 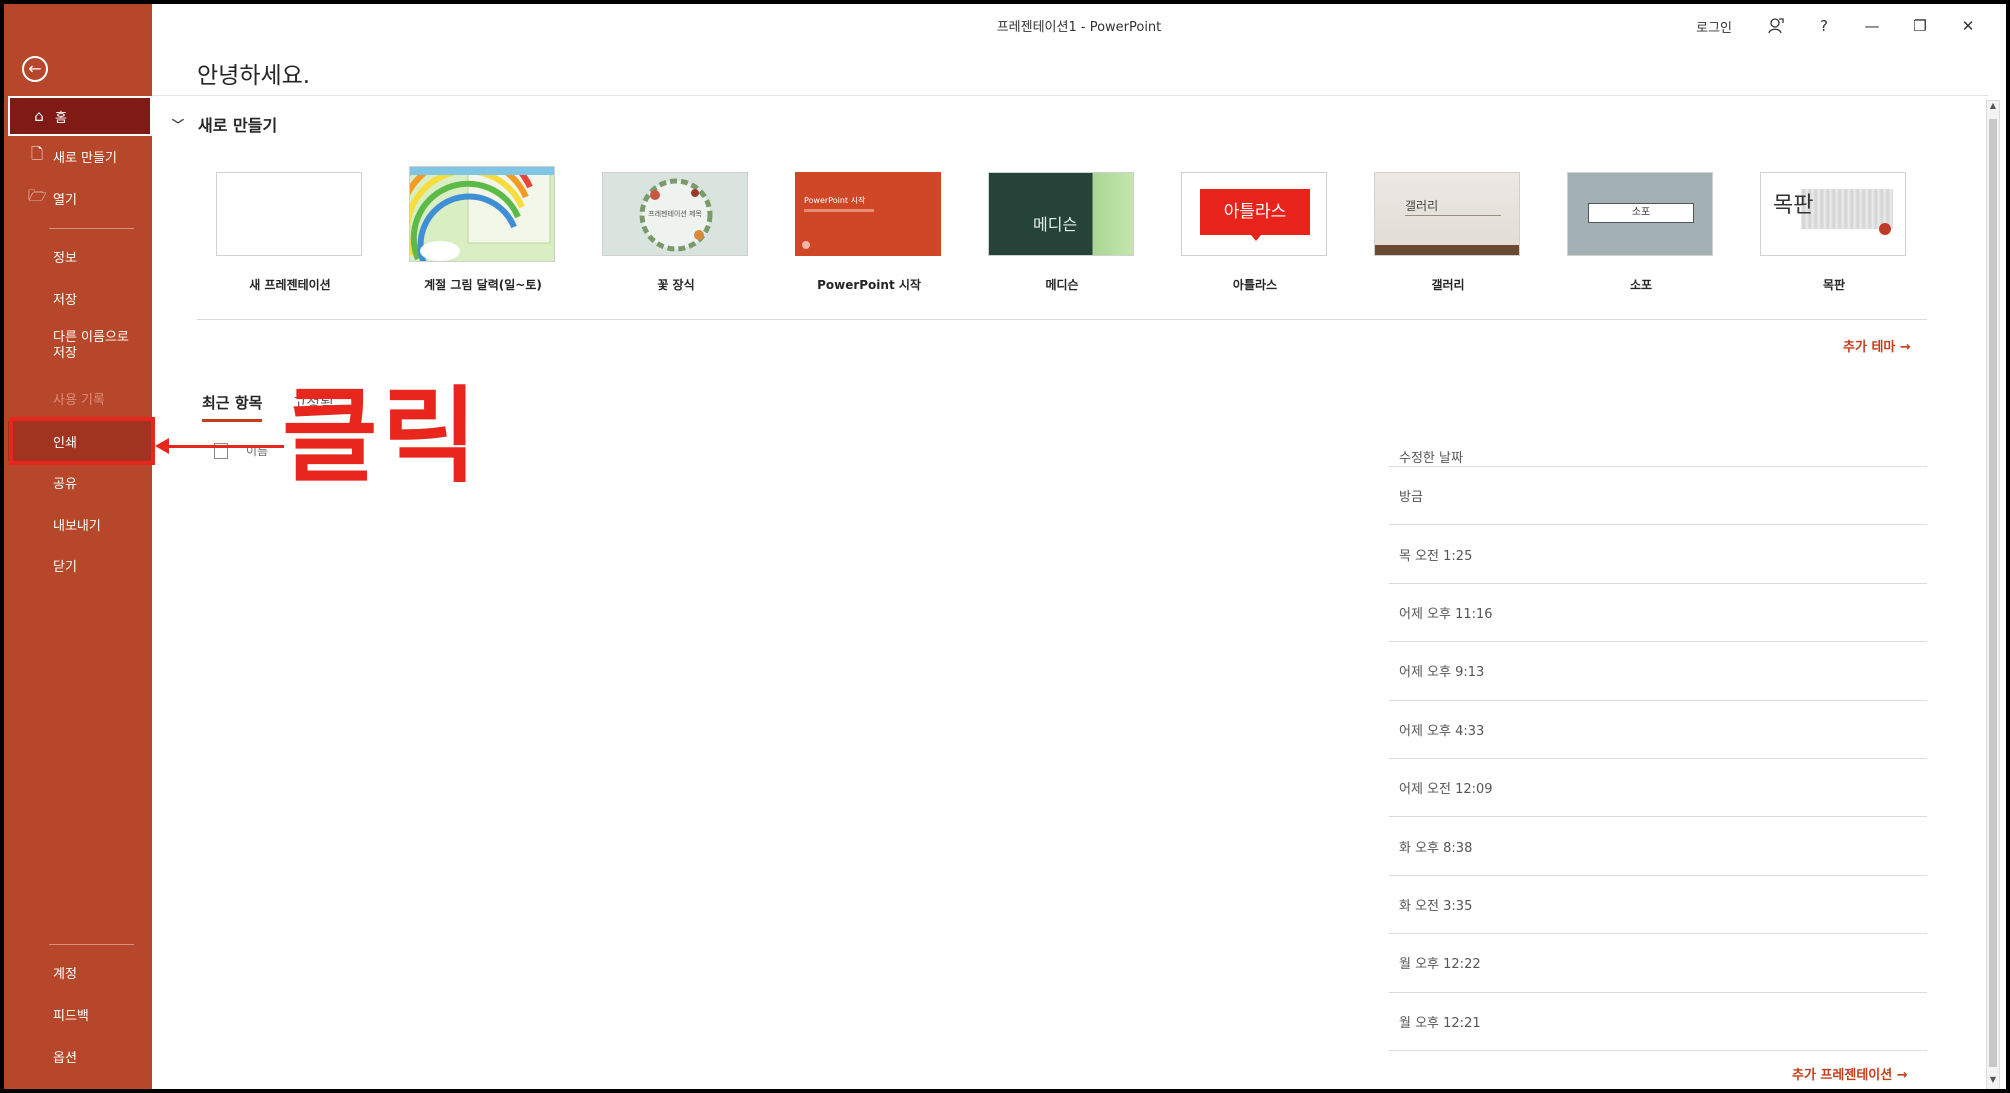 What do you see at coordinates (1877, 345) in the screenshot?
I see `more-themes-link: 추가 테마 →` at bounding box center [1877, 345].